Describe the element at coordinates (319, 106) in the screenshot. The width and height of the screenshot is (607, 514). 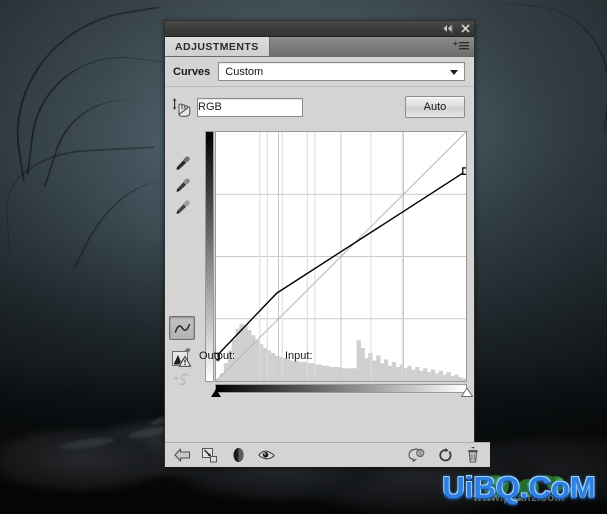
I see `channel-row: RGB Auto` at that location.